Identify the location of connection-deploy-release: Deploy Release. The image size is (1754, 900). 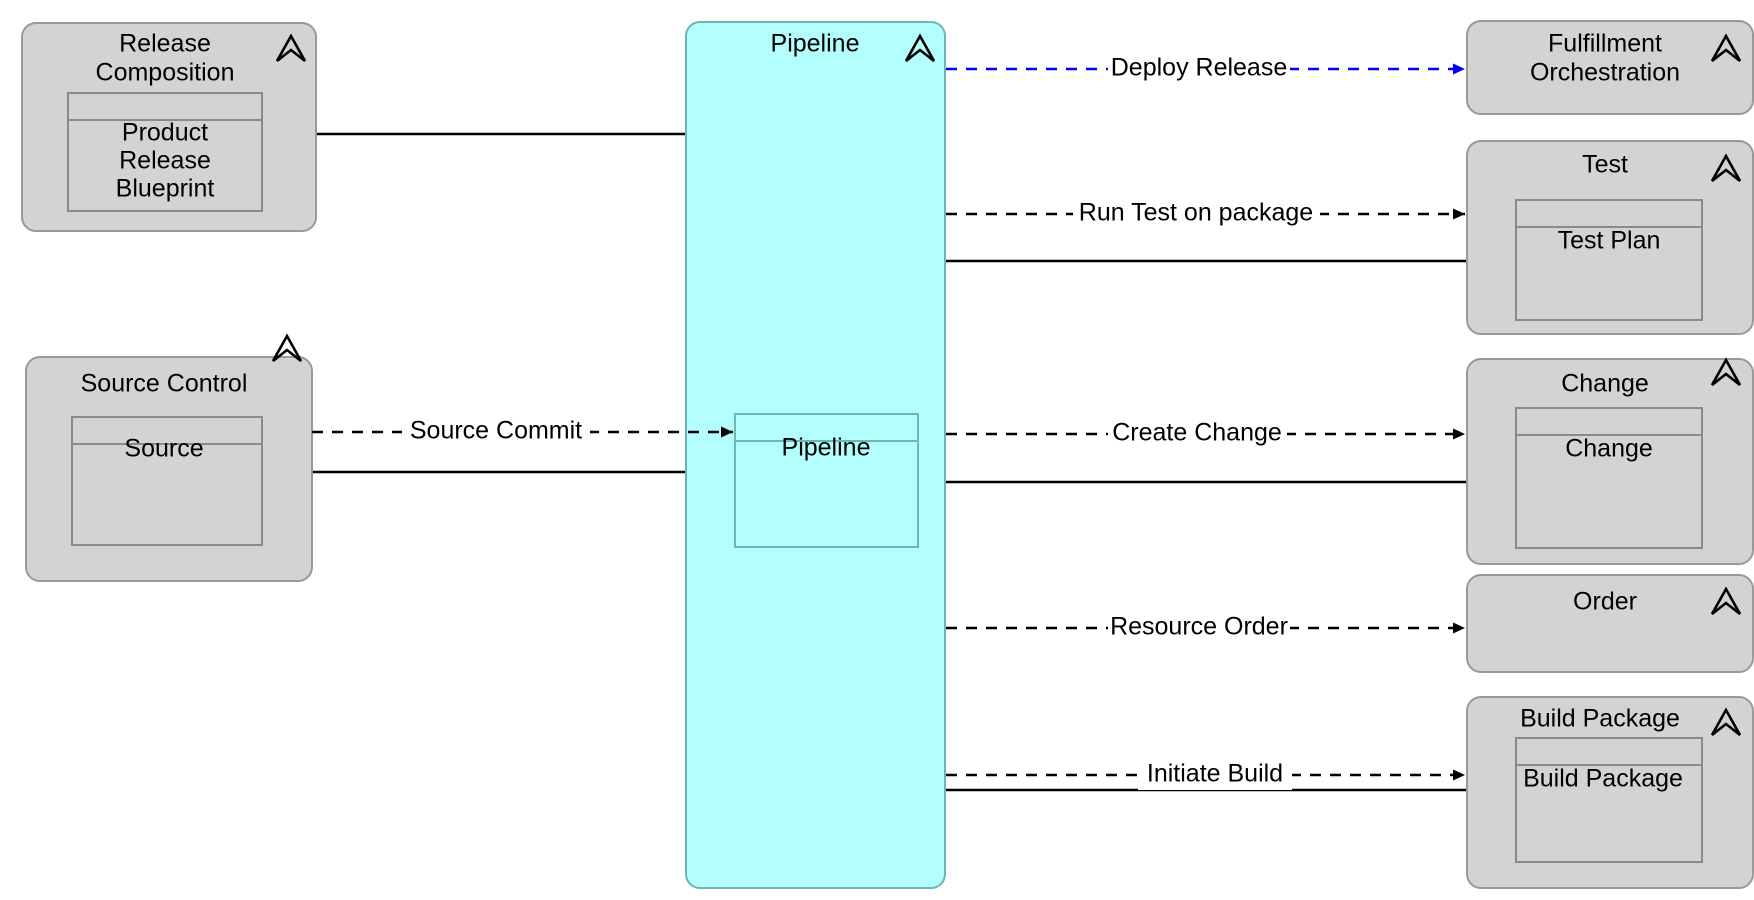
(1205, 69).